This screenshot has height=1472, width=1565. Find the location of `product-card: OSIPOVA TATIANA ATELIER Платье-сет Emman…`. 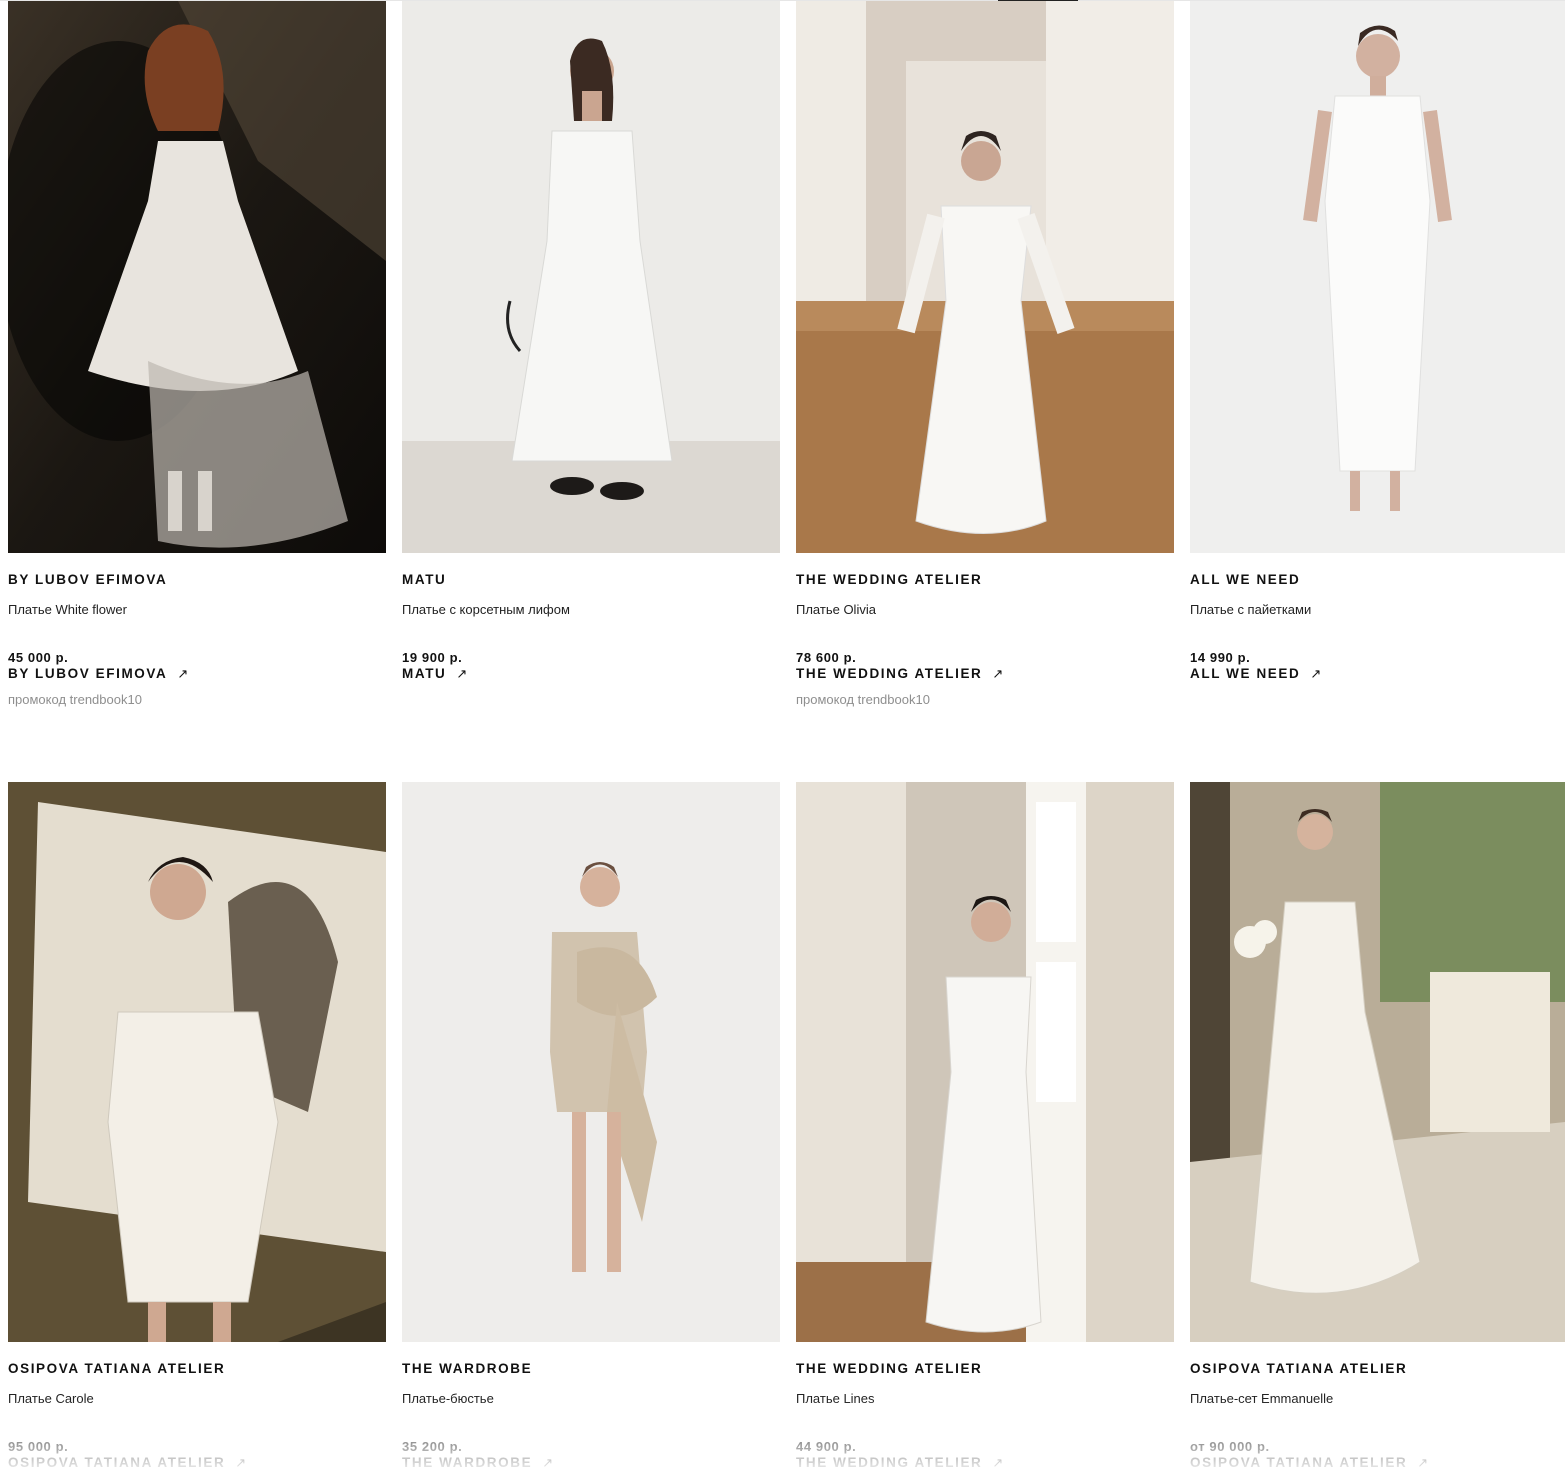

product-card: OSIPOVA TATIANA ATELIER Платье-сет Emman… is located at coordinates (1377, 1127).